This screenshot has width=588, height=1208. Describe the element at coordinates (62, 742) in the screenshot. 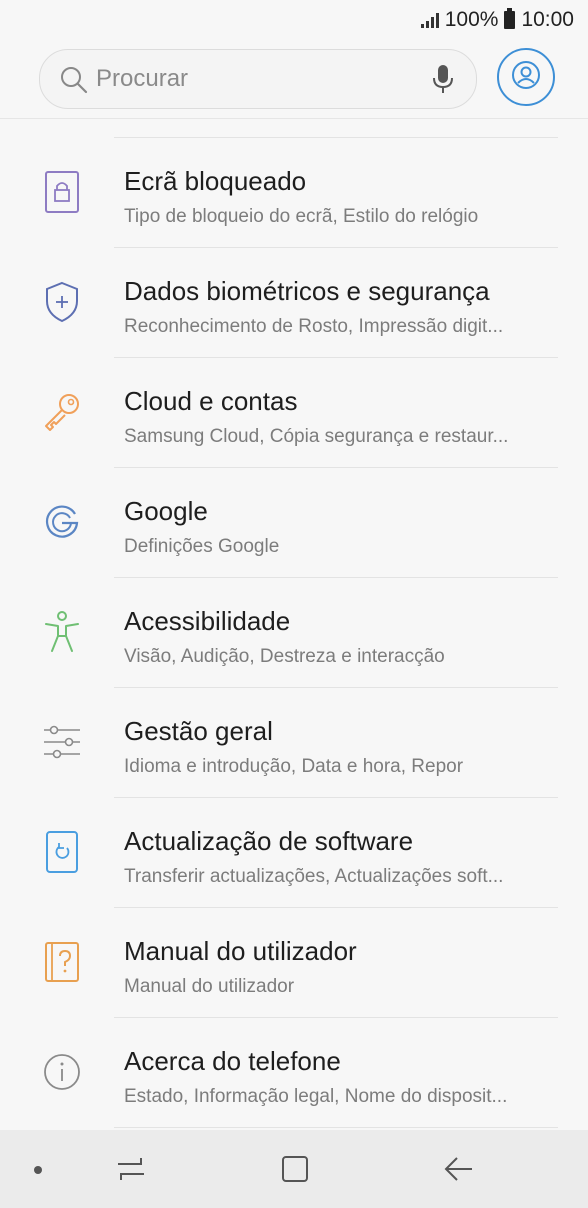

I see `sliders-icon` at that location.